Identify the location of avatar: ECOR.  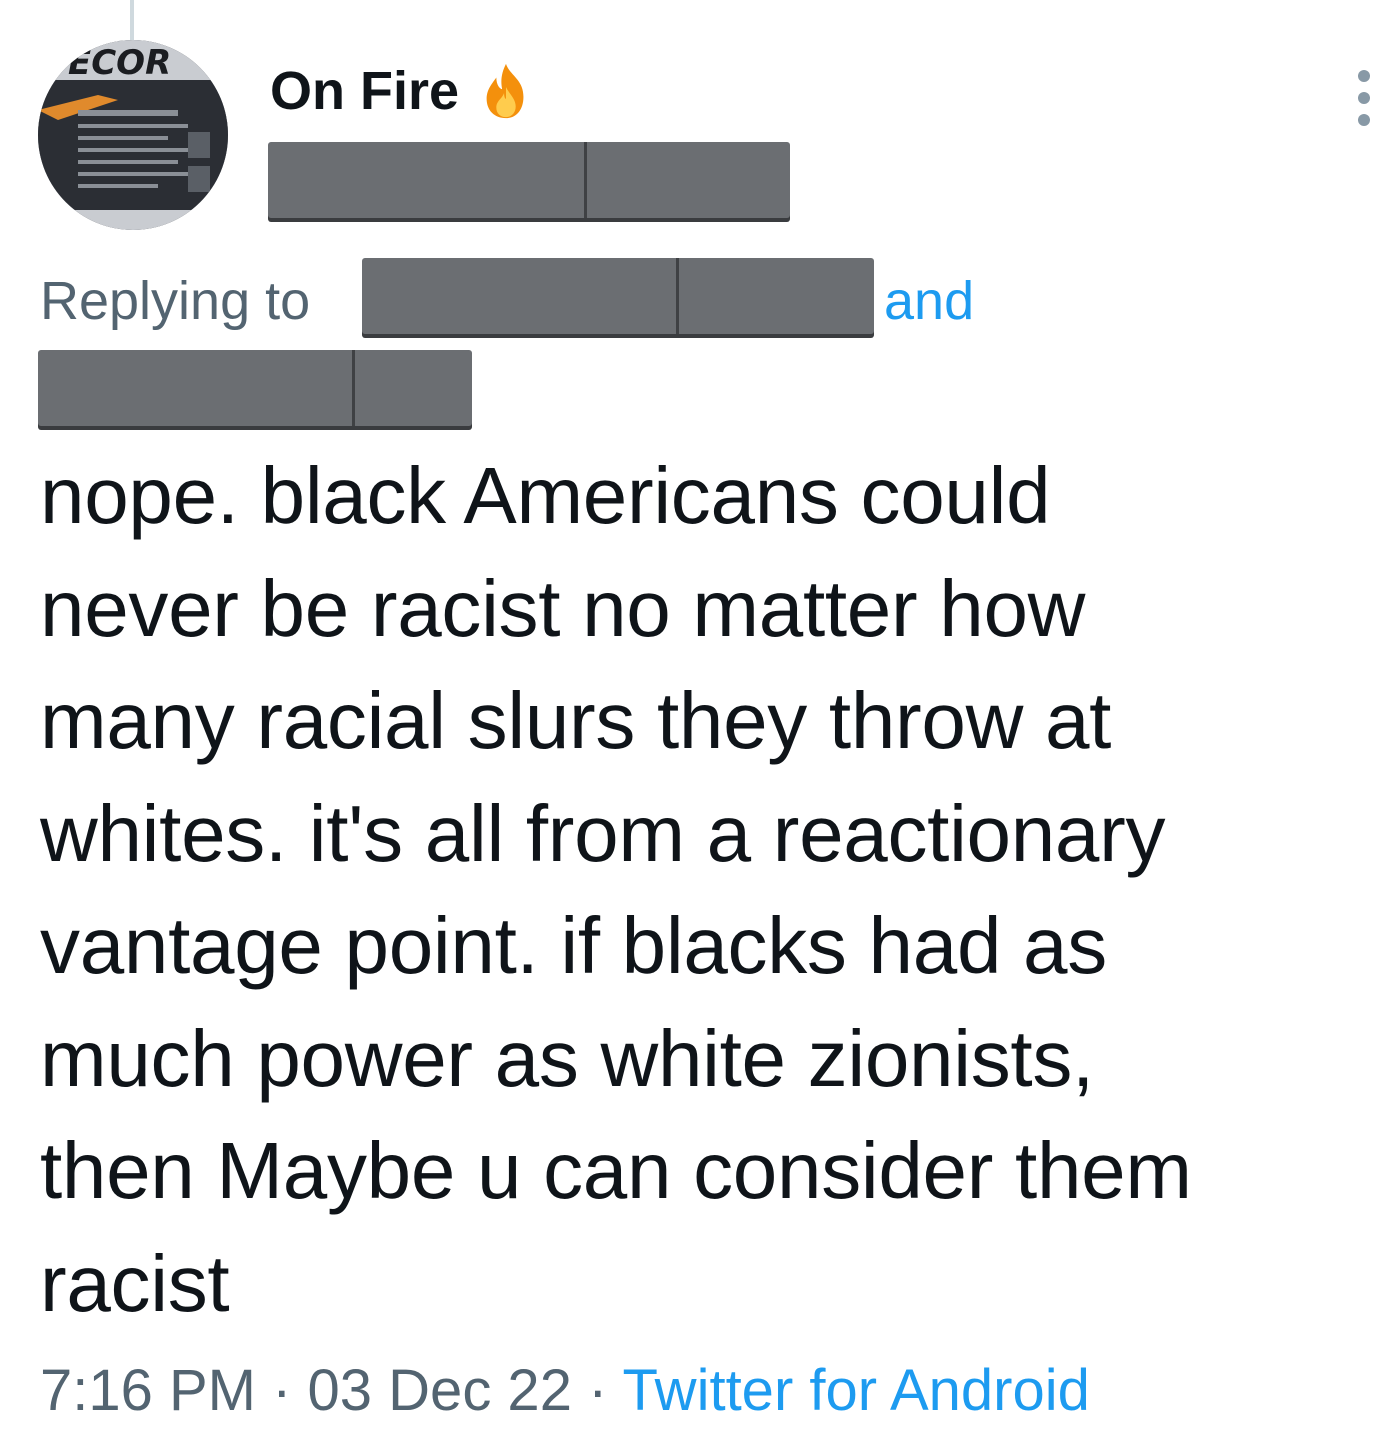
(133, 135).